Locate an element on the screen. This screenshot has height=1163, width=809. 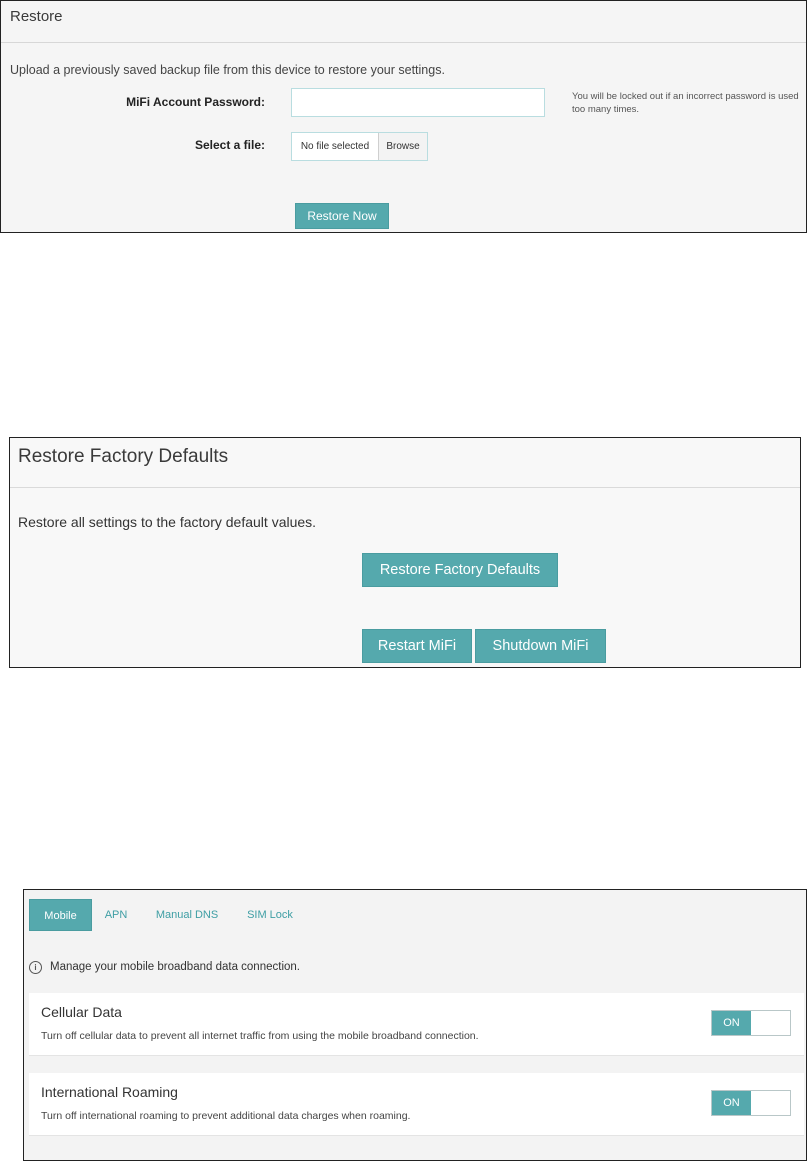
info-icon: i is located at coordinates (35, 967).